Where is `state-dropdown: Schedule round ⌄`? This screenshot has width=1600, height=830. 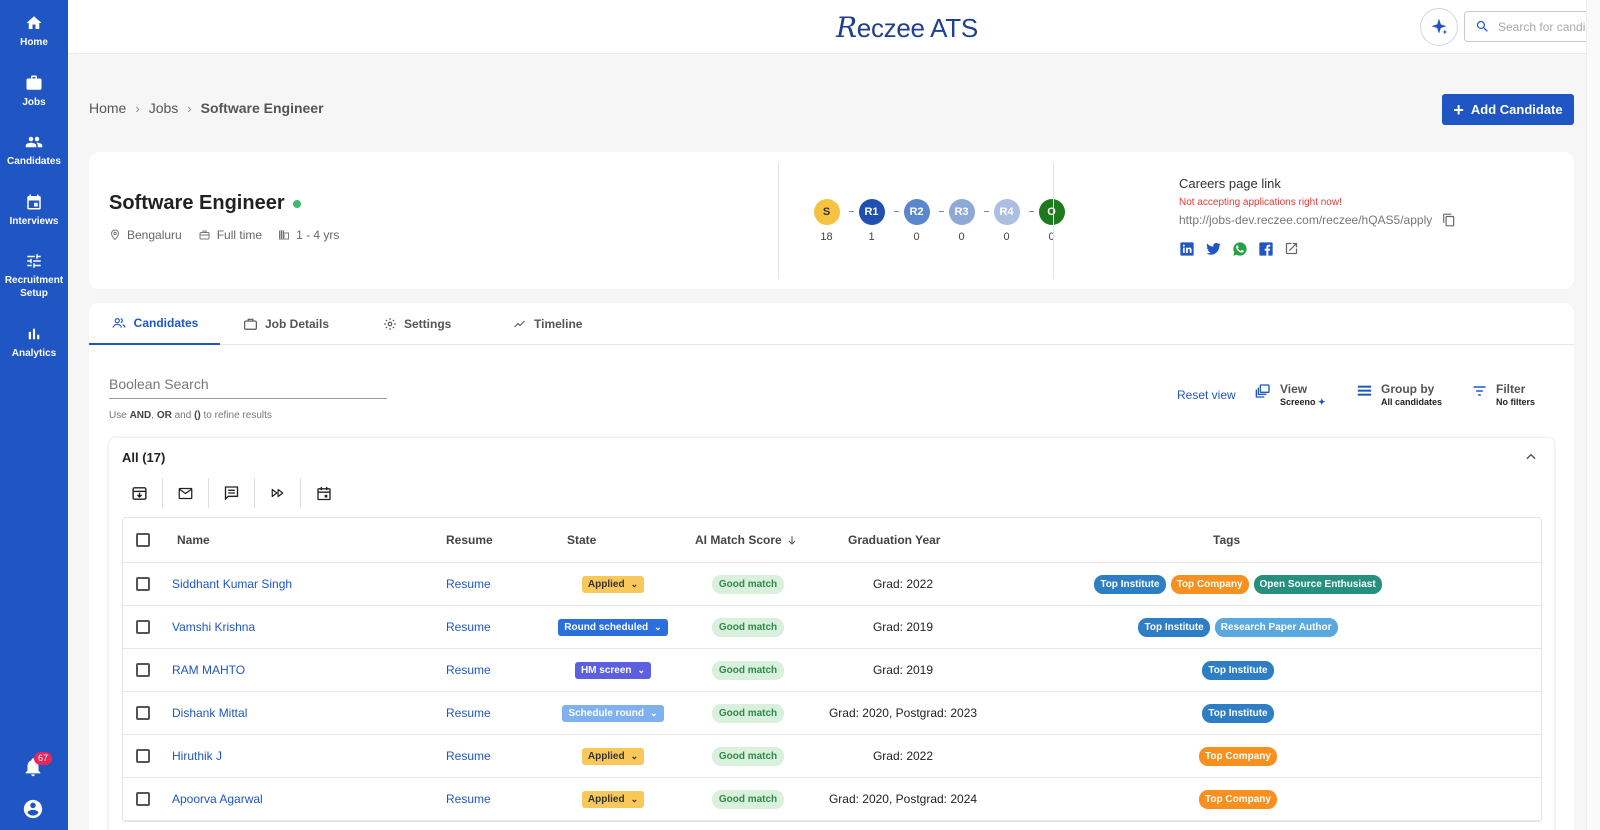
state-dropdown: Schedule round ⌄ is located at coordinates (613, 713).